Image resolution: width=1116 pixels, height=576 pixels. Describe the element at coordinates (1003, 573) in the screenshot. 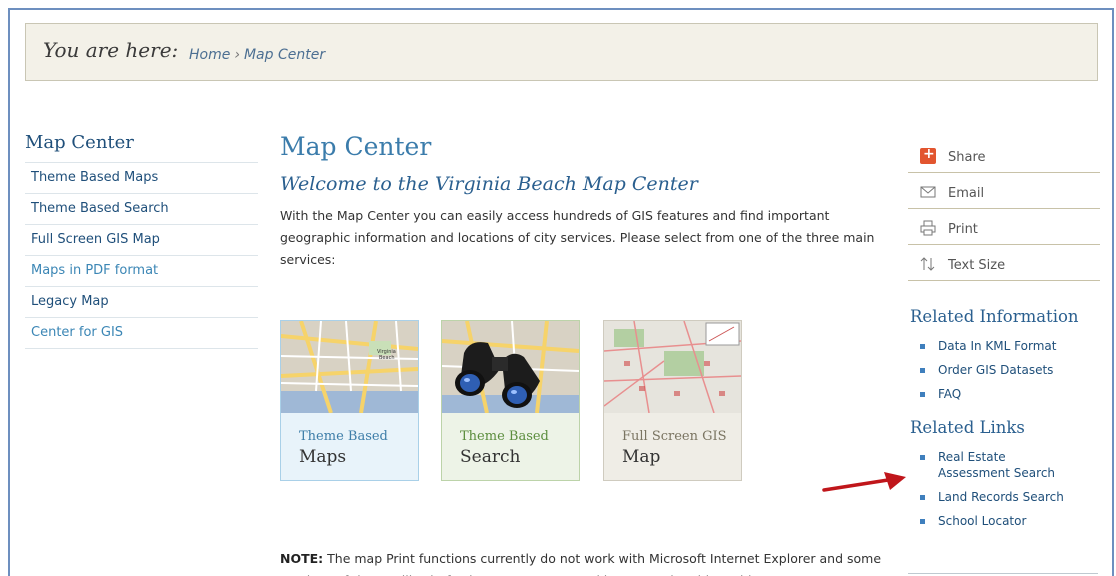

I see `right-divider` at that location.